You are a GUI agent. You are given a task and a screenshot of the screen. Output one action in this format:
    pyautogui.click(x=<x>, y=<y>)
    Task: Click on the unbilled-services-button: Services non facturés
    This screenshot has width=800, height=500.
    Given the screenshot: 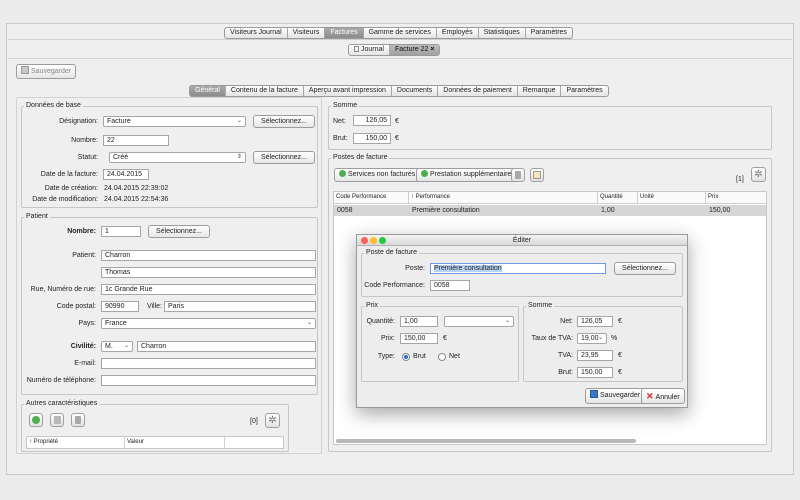 What is the action you would take?
    pyautogui.click(x=377, y=175)
    